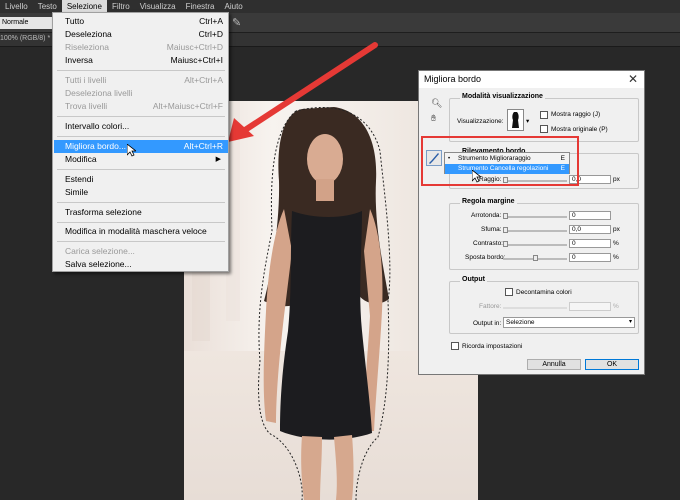  What do you see at coordinates (579, 129) in the screenshot?
I see `show-original-label: Mostra originale (P)` at bounding box center [579, 129].